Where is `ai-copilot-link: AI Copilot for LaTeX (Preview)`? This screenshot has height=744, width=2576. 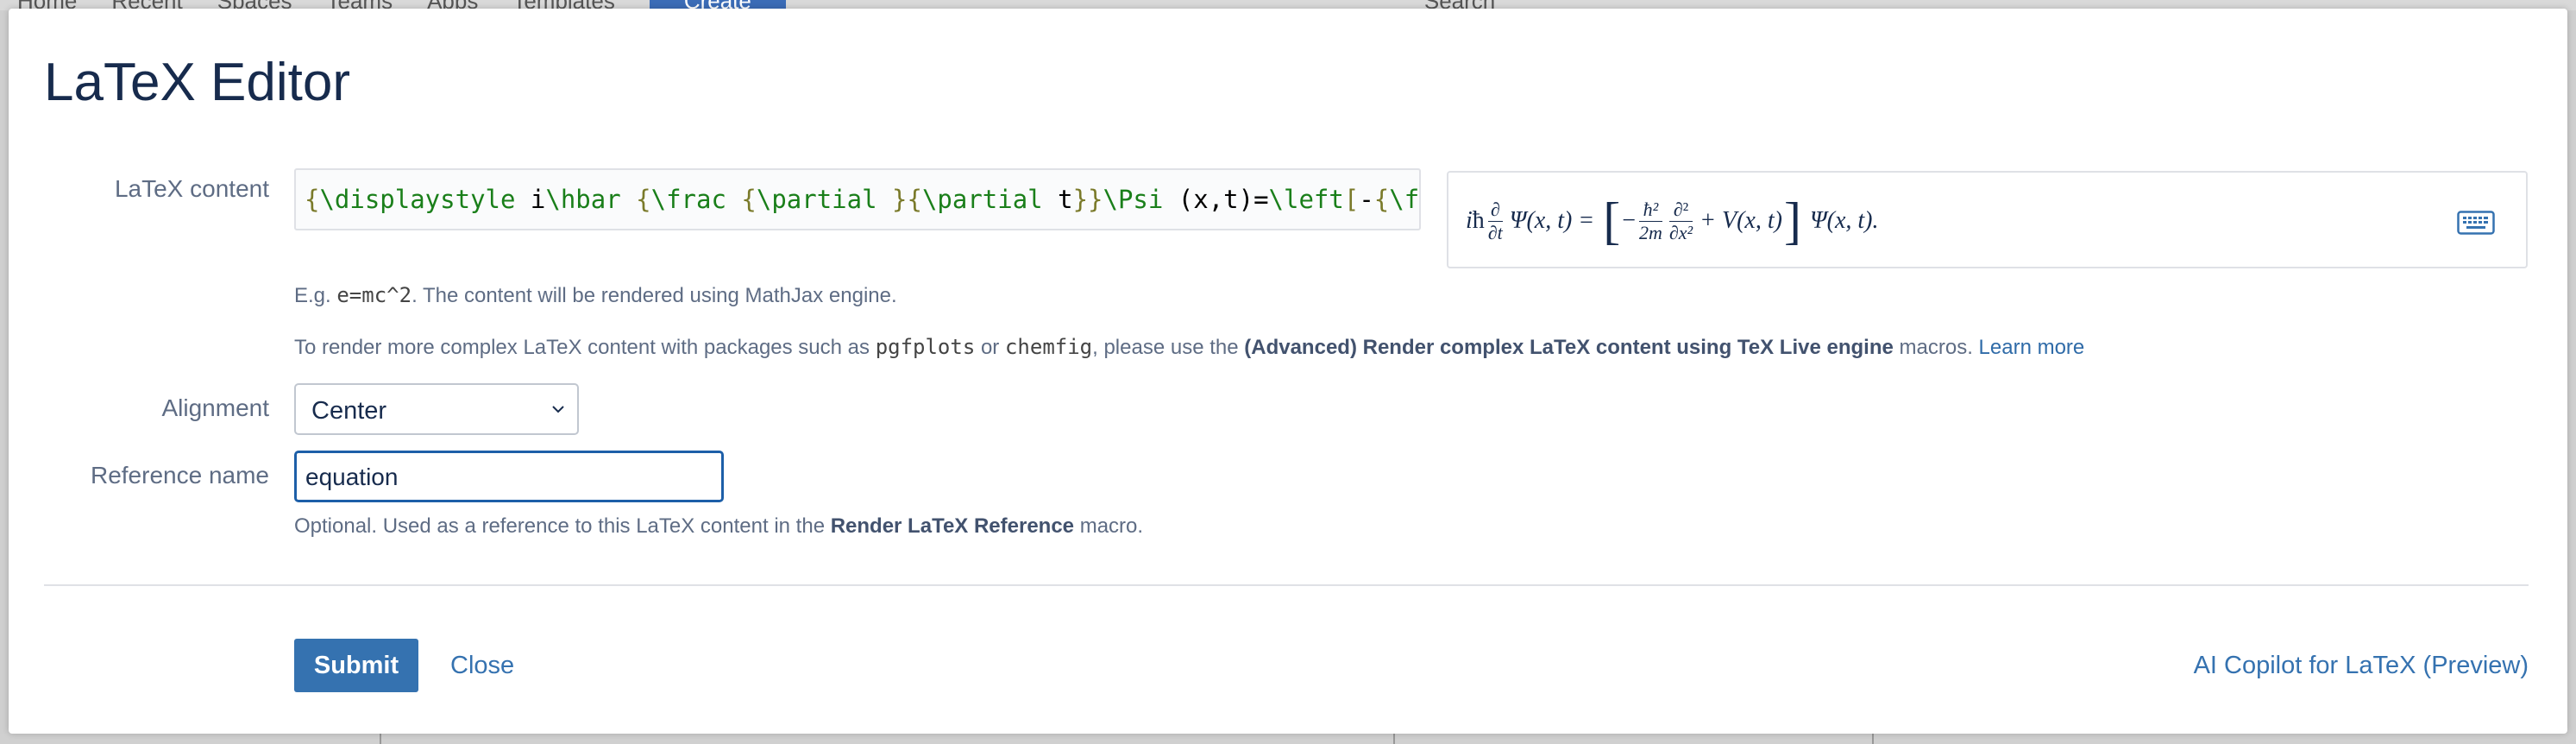
ai-copilot-link: AI Copilot for LaTeX (Preview) is located at coordinates (2361, 666).